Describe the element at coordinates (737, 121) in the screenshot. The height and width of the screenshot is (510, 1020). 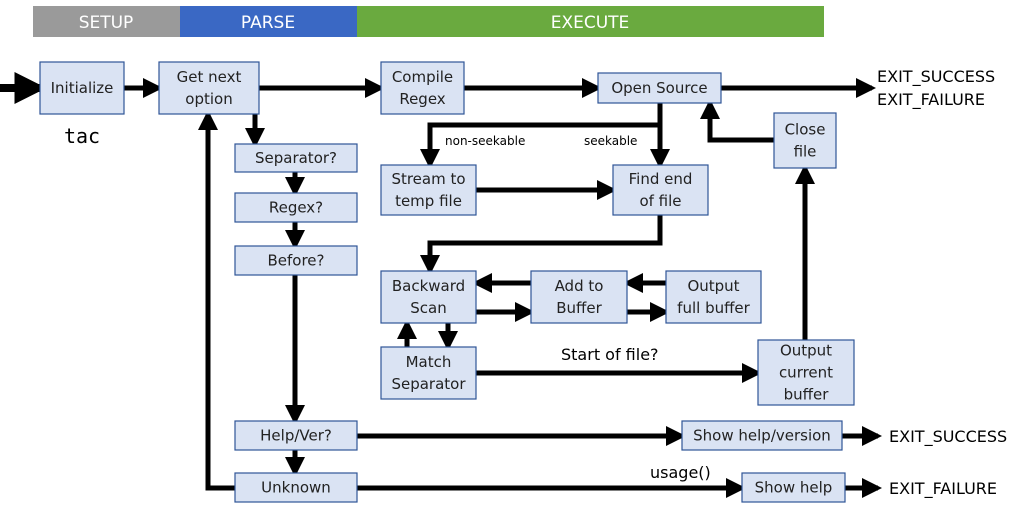
I see `arrow-close-to-open` at that location.